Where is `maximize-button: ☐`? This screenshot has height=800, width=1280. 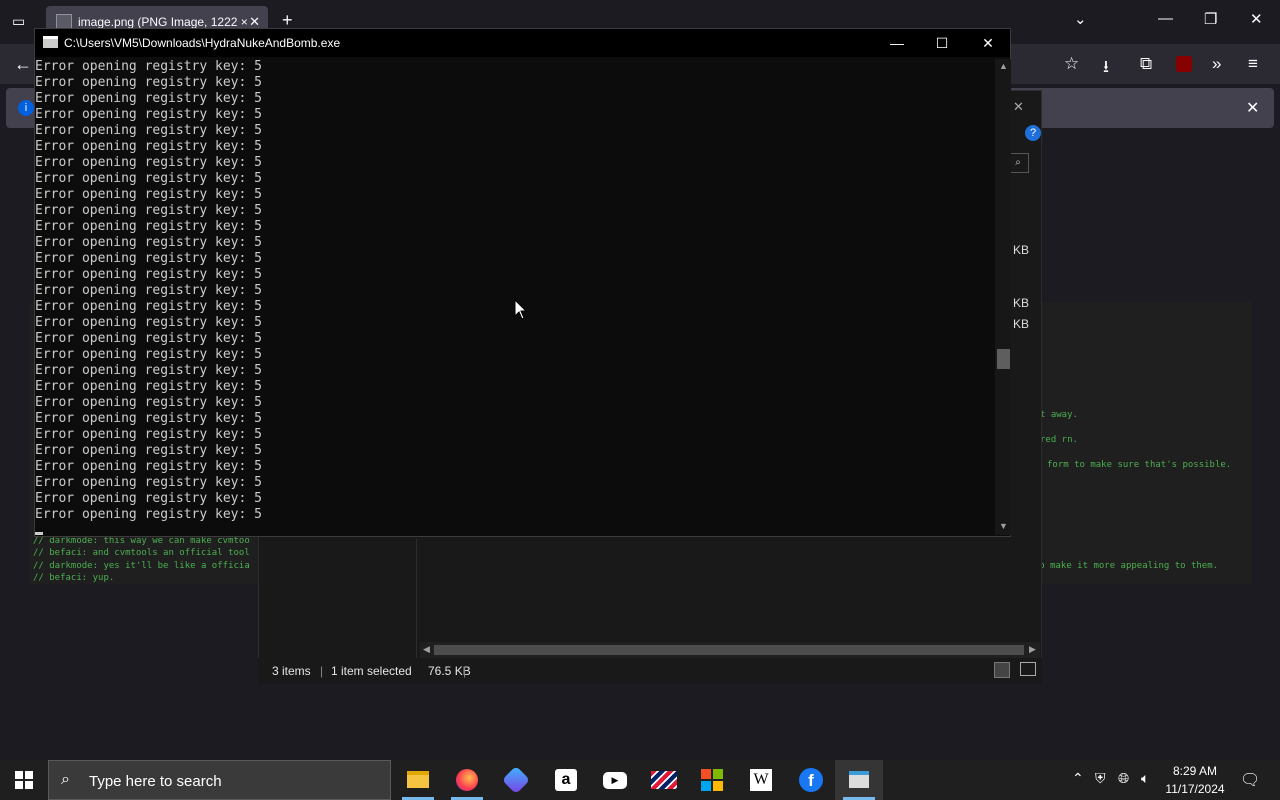
maximize-button: ☐ is located at coordinates (942, 43).